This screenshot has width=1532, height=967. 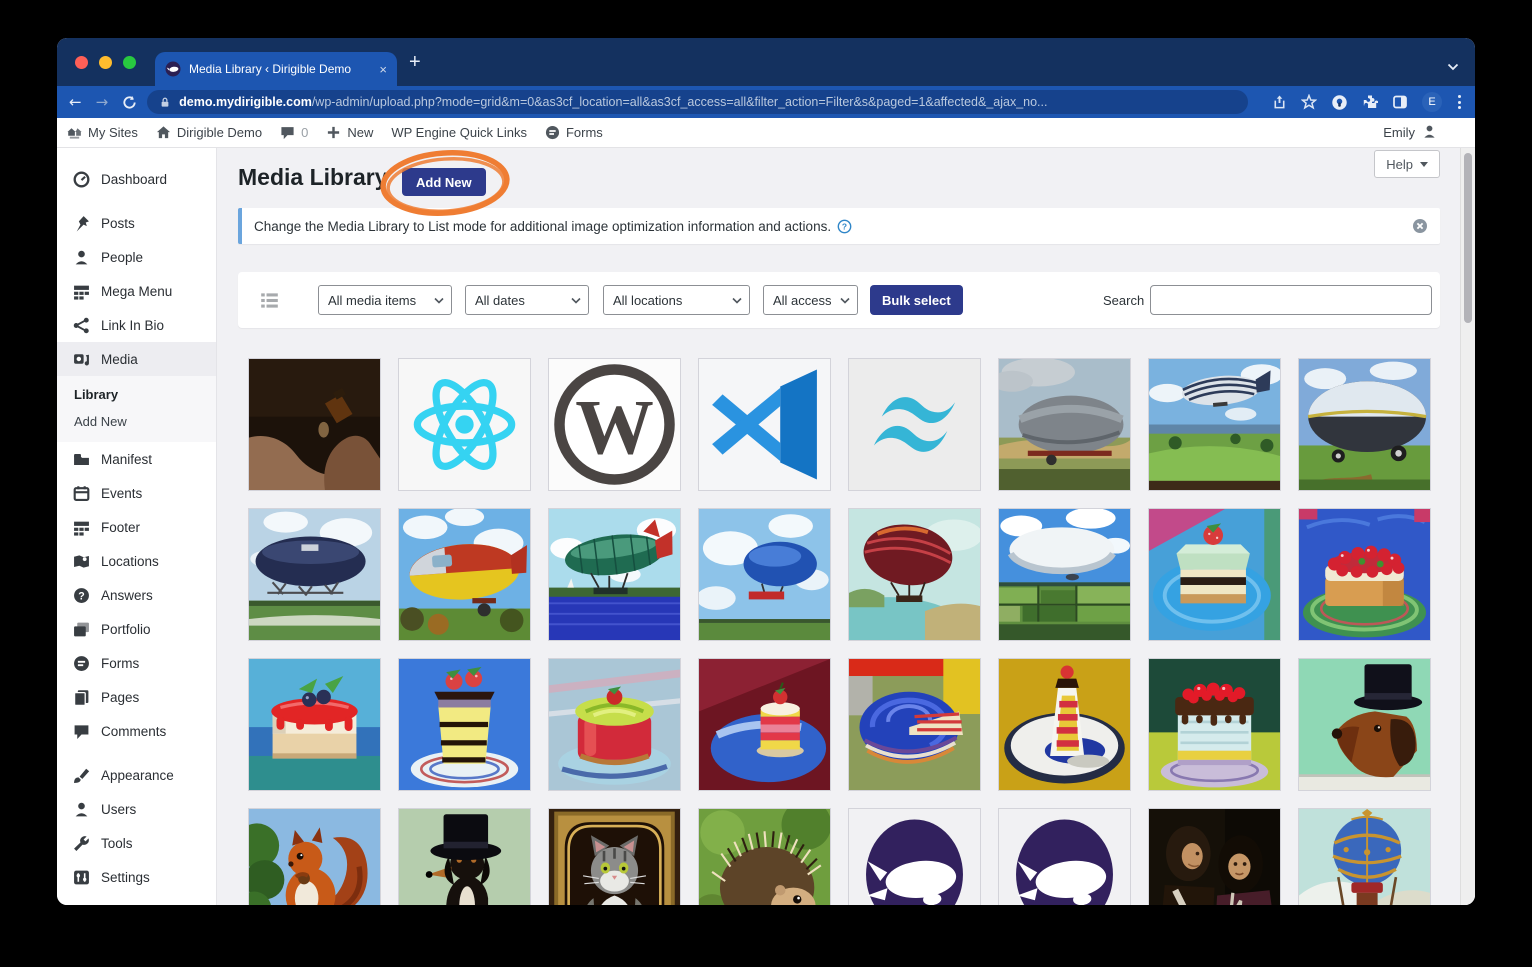 What do you see at coordinates (614, 856) in the screenshot?
I see `media-item-cat-portrait-frame` at bounding box center [614, 856].